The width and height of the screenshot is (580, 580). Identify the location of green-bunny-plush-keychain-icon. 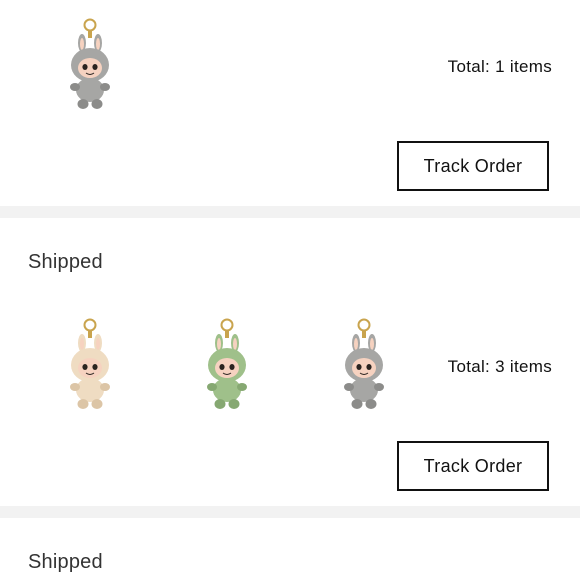
(227, 363).